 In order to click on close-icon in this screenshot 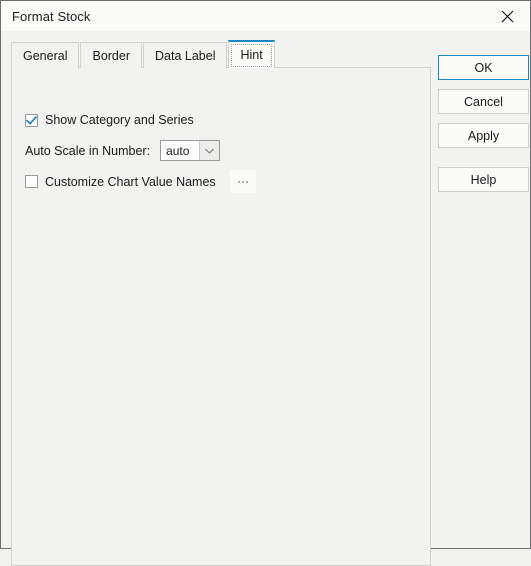, I will do `click(507, 16)`.